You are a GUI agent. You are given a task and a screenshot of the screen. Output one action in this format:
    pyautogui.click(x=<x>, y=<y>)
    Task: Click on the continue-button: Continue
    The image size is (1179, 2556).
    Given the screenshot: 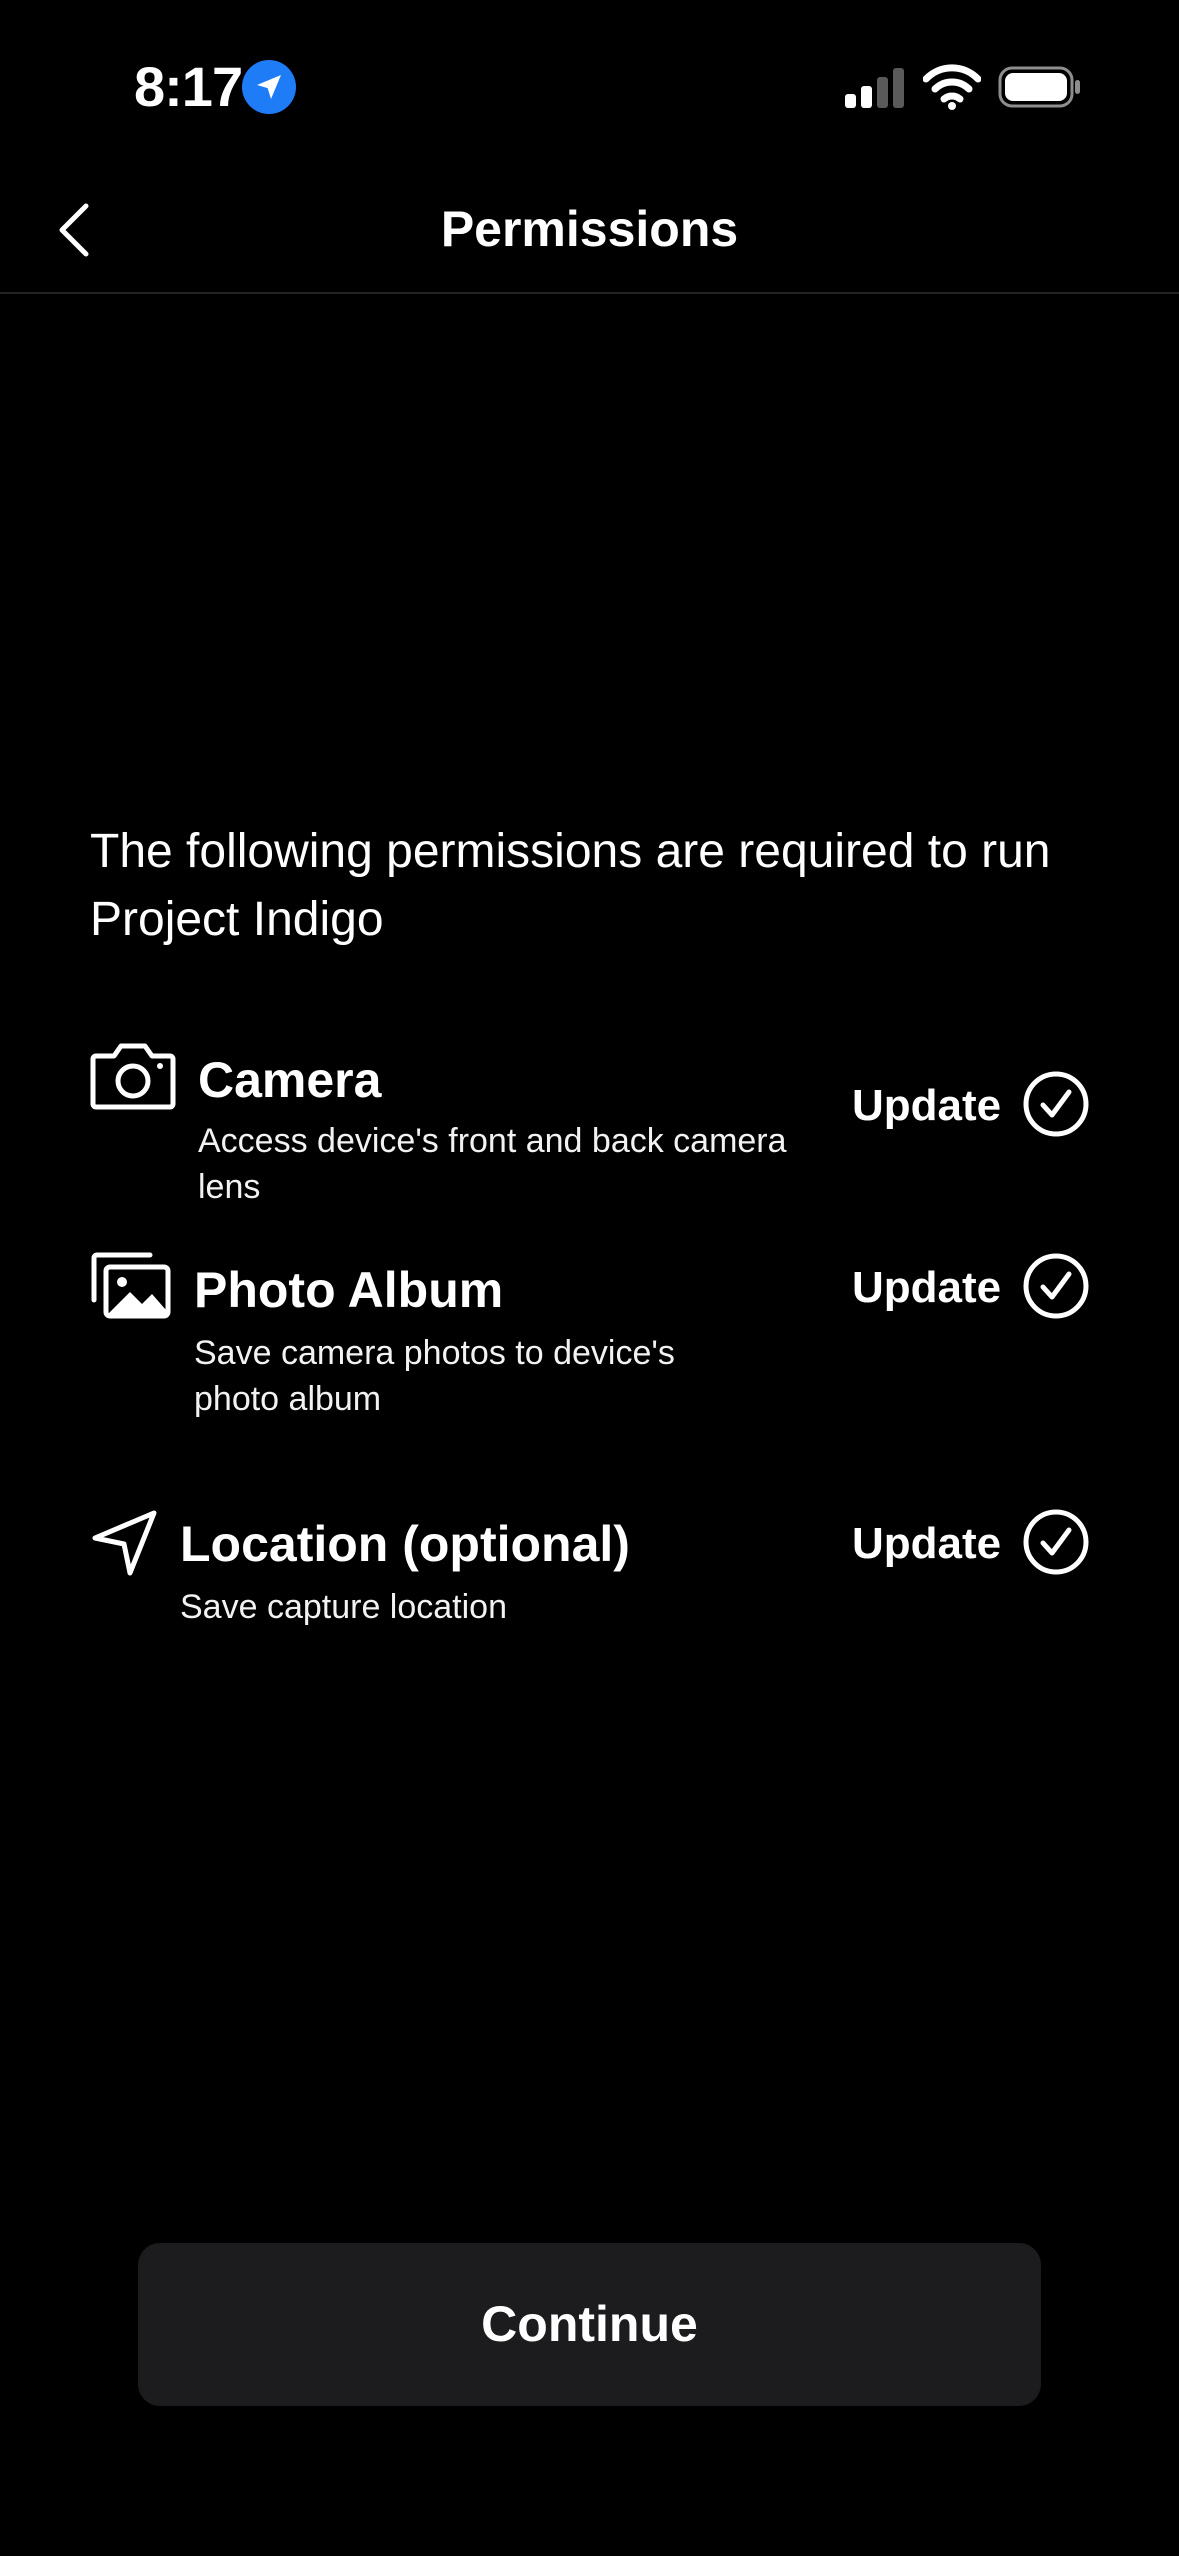 What is the action you would take?
    pyautogui.click(x=589, y=2324)
    